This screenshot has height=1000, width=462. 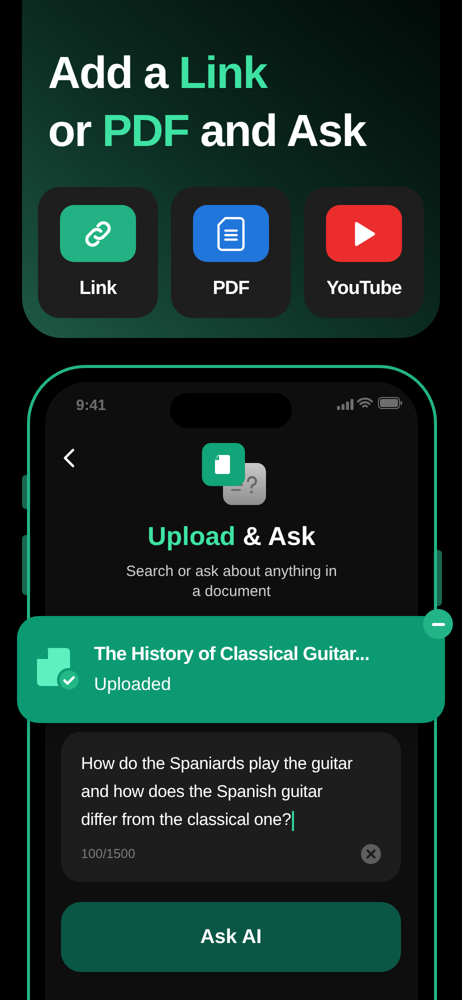 What do you see at coordinates (231, 937) in the screenshot?
I see `ask-ai-button: Ask AI` at bounding box center [231, 937].